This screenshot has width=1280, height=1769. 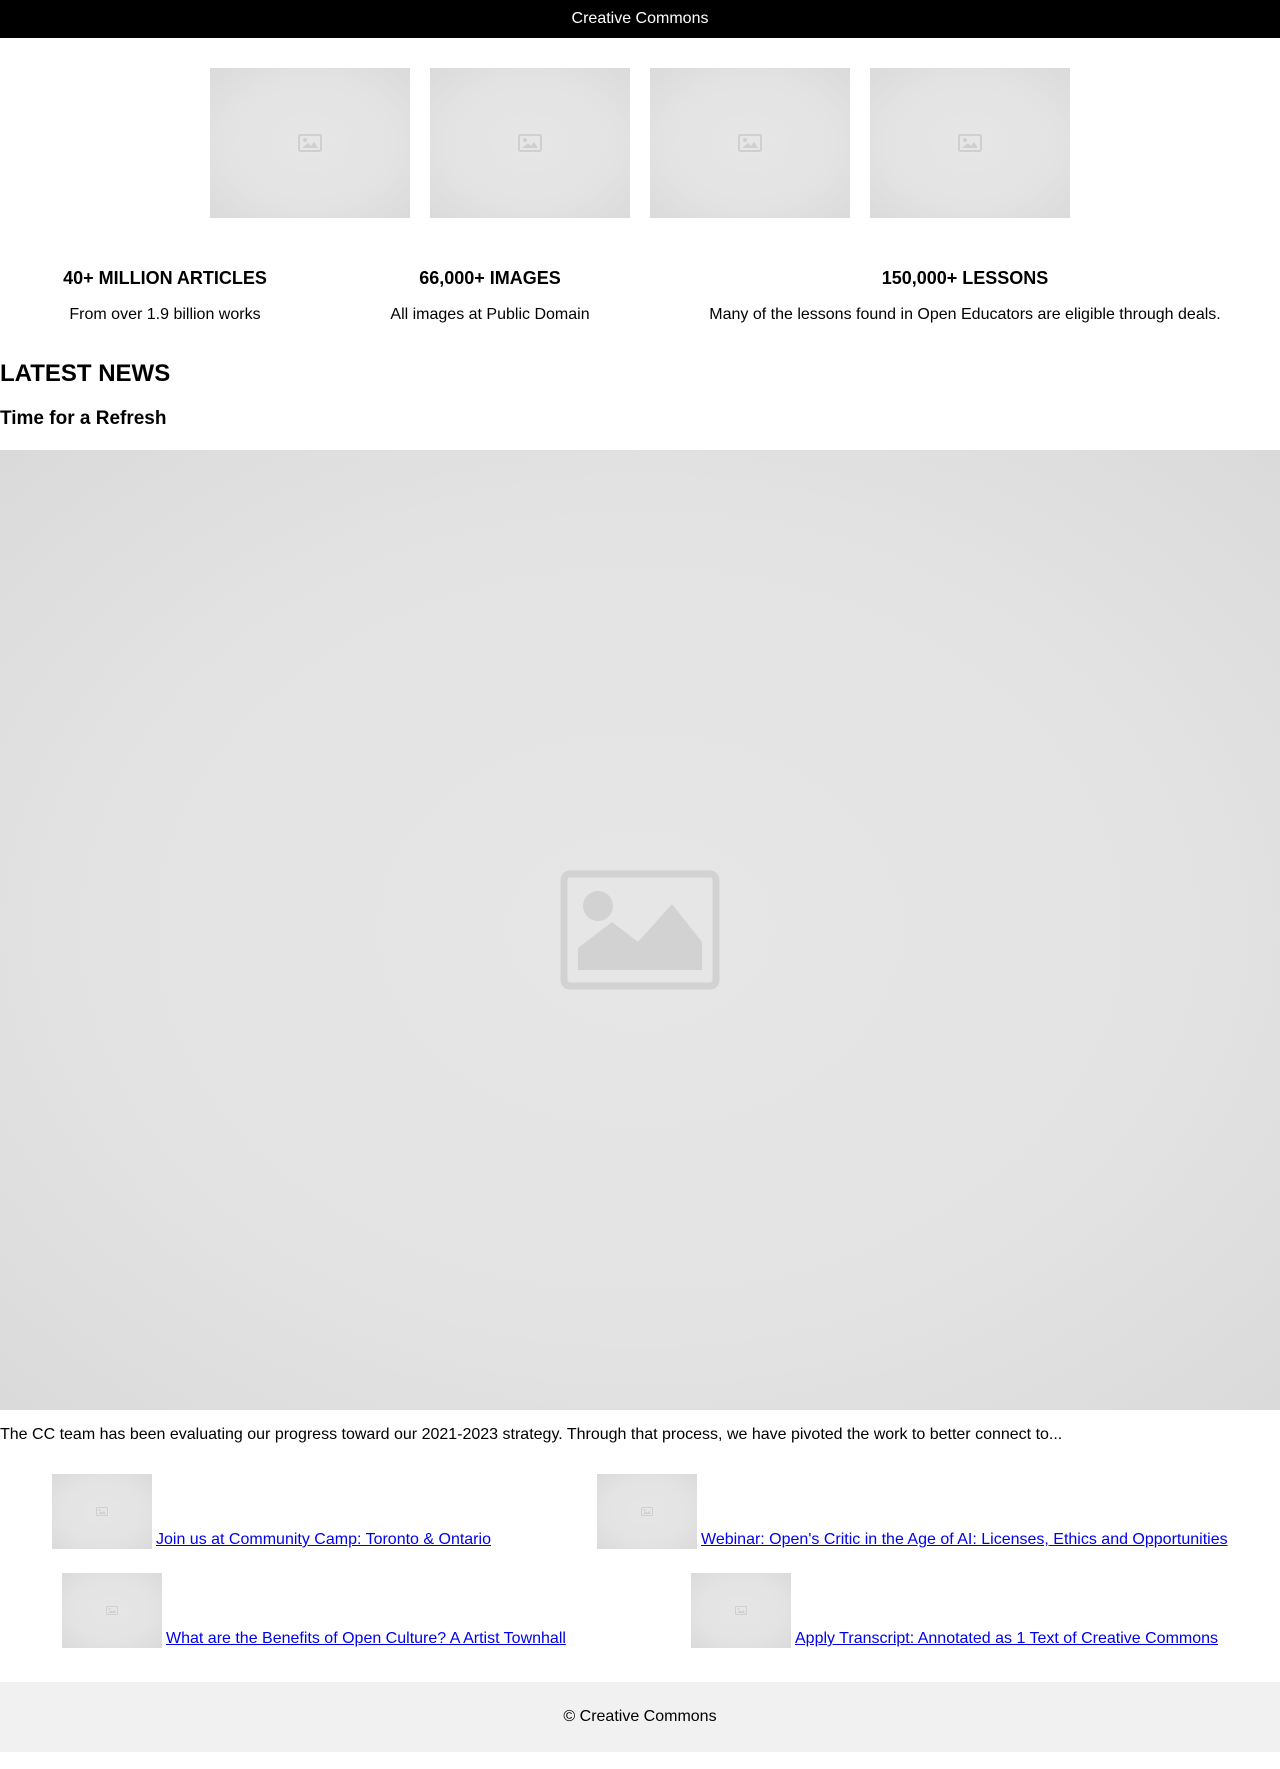 What do you see at coordinates (165, 314) in the screenshot?
I see `stat-description: From over 1.9 billion works` at bounding box center [165, 314].